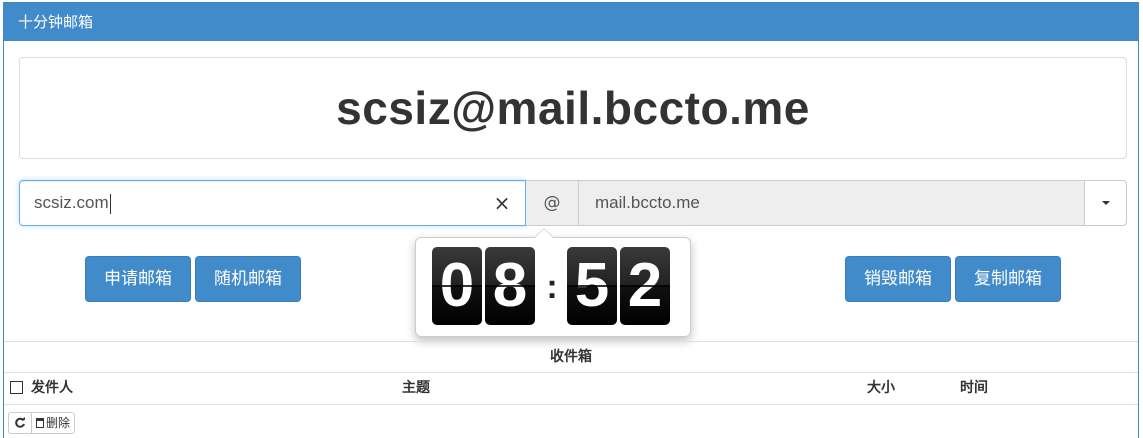 This screenshot has height=438, width=1143. What do you see at coordinates (571, 22) in the screenshot?
I see `app-title: 十分钟邮箱` at bounding box center [571, 22].